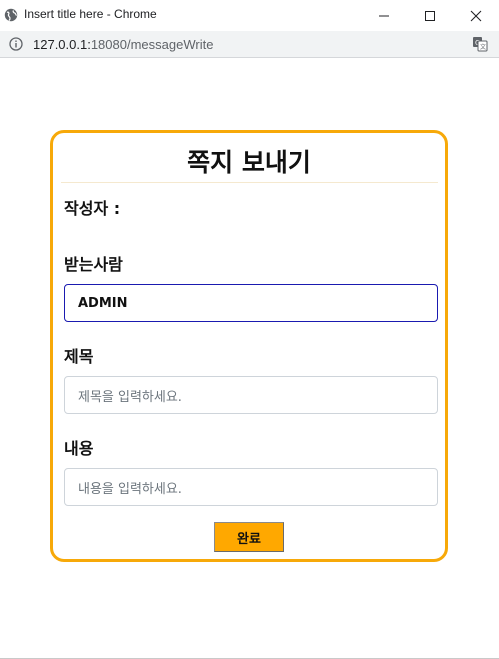  What do you see at coordinates (249, 537) in the screenshot?
I see `submit-button: 완료` at bounding box center [249, 537].